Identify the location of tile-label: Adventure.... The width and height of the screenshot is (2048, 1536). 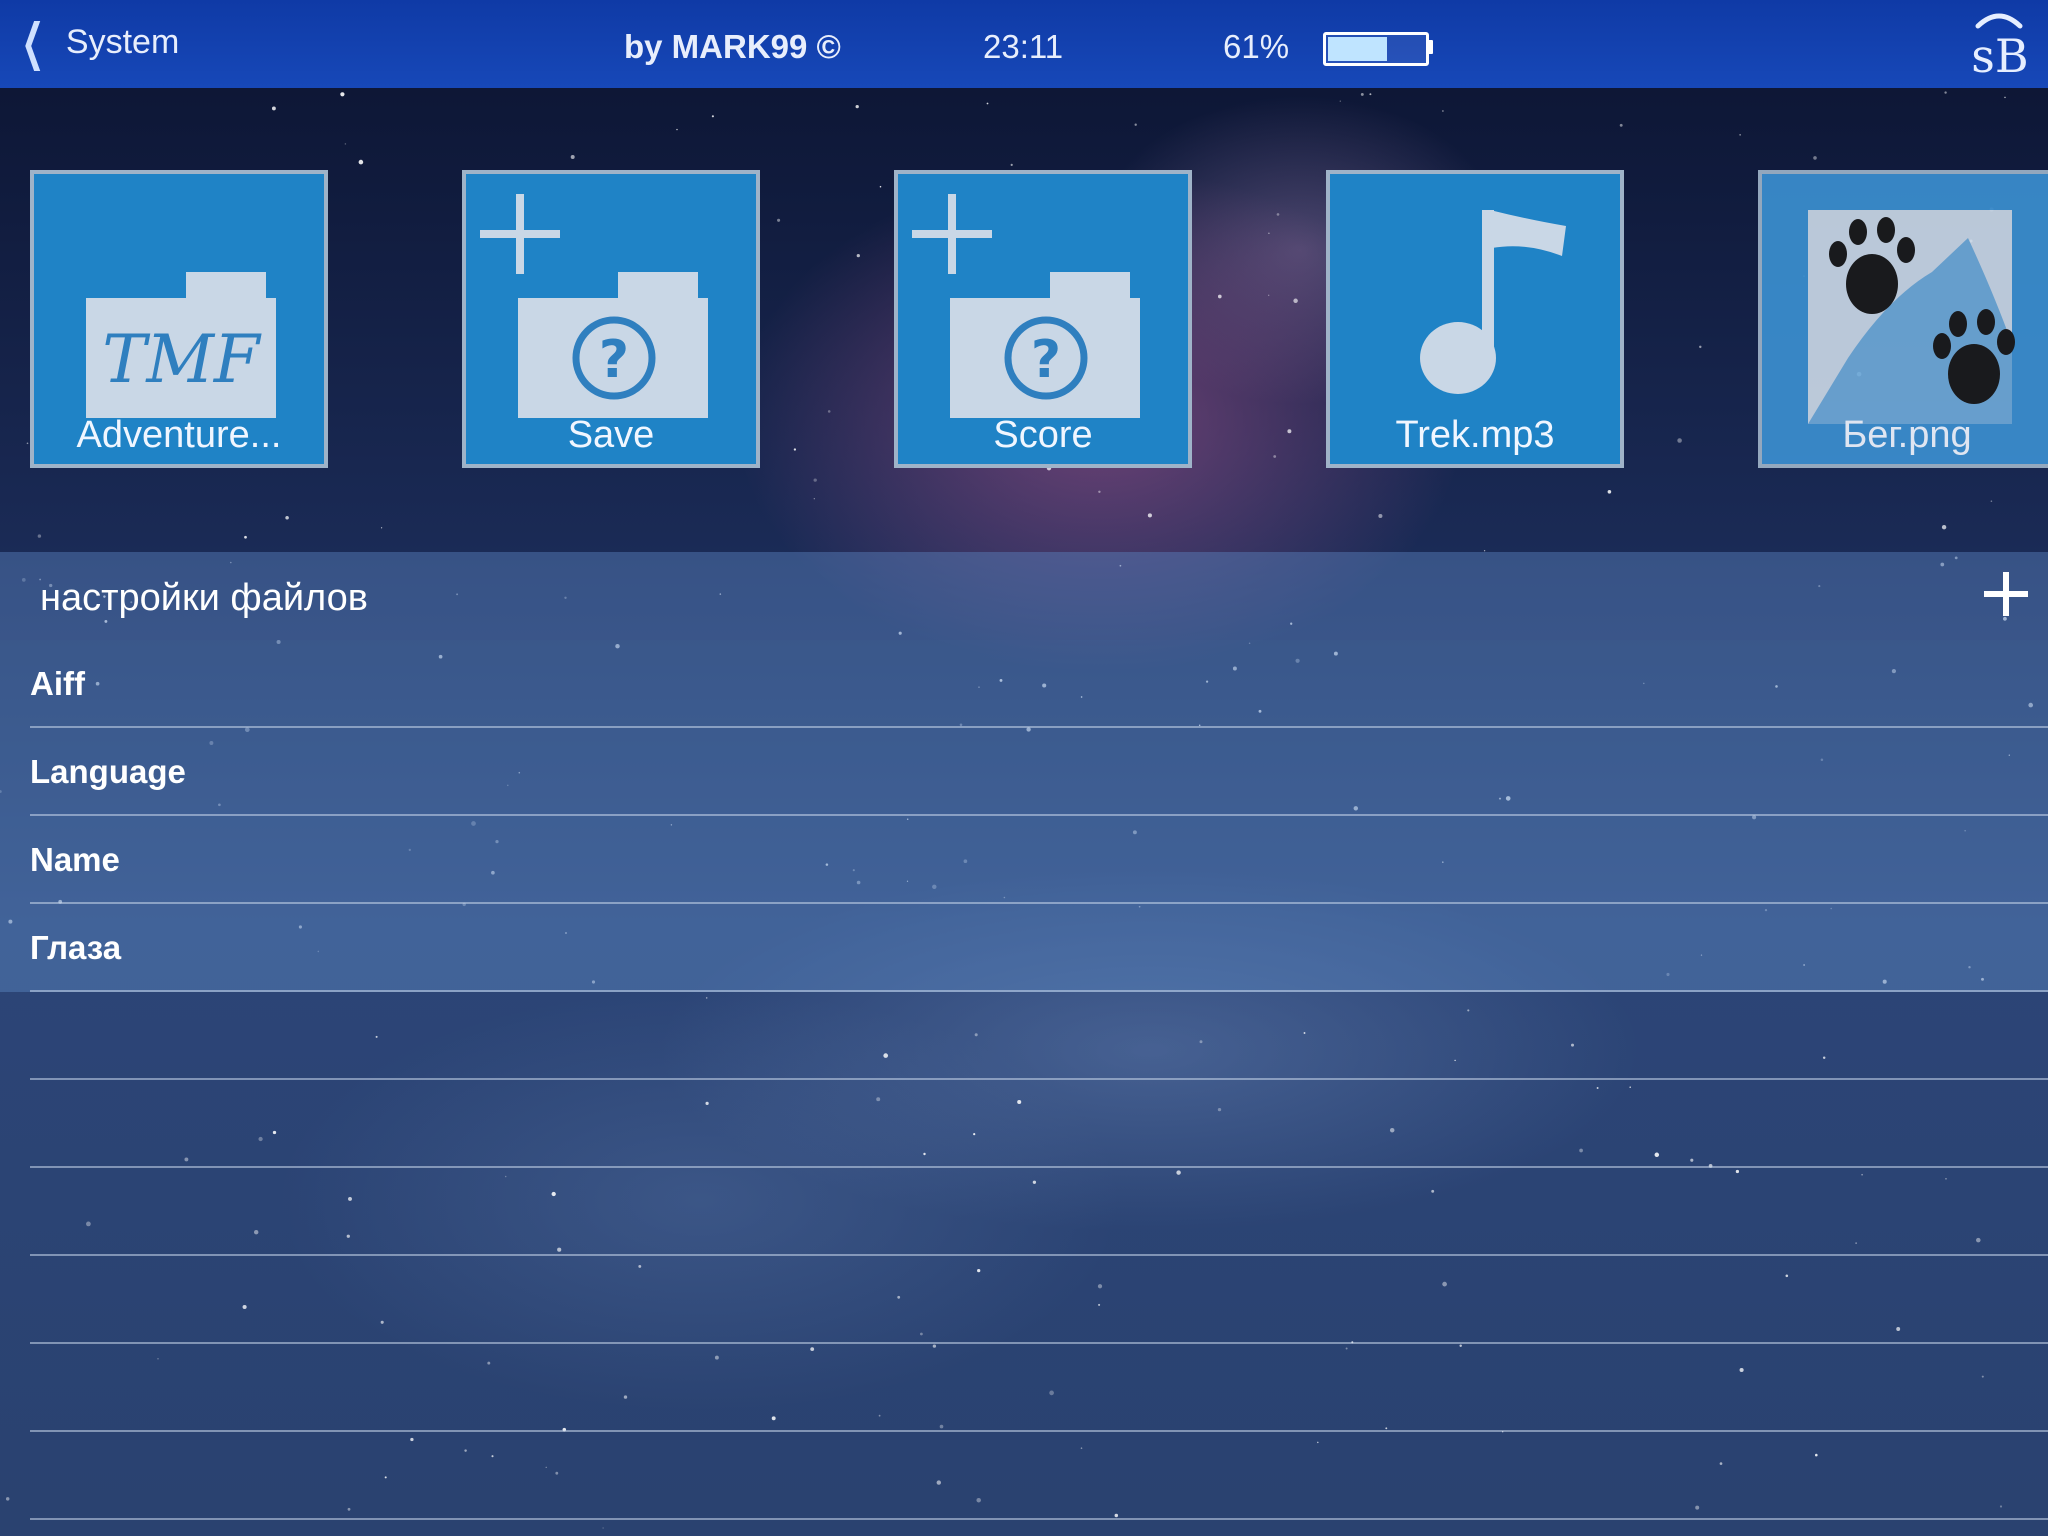
(179, 435).